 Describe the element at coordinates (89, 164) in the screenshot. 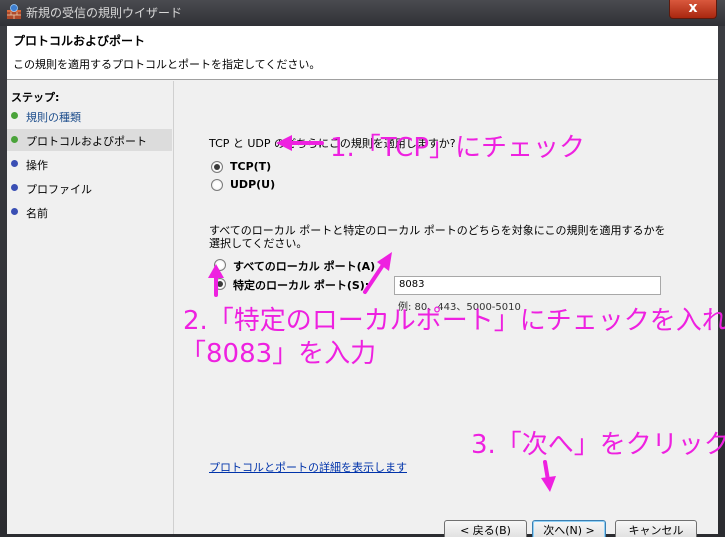

I see `step-action: 操作` at that location.